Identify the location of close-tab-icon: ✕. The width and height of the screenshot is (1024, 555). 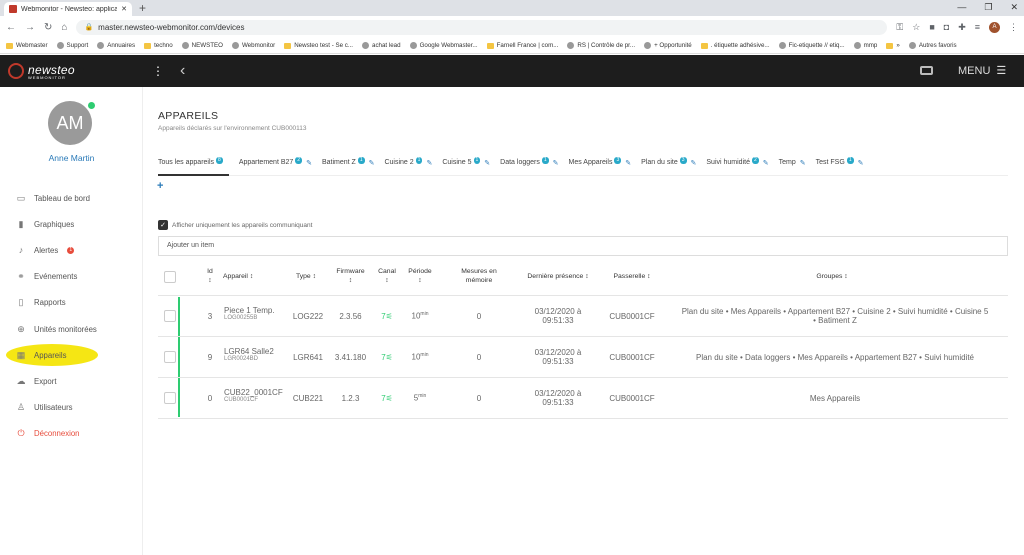
(124, 9).